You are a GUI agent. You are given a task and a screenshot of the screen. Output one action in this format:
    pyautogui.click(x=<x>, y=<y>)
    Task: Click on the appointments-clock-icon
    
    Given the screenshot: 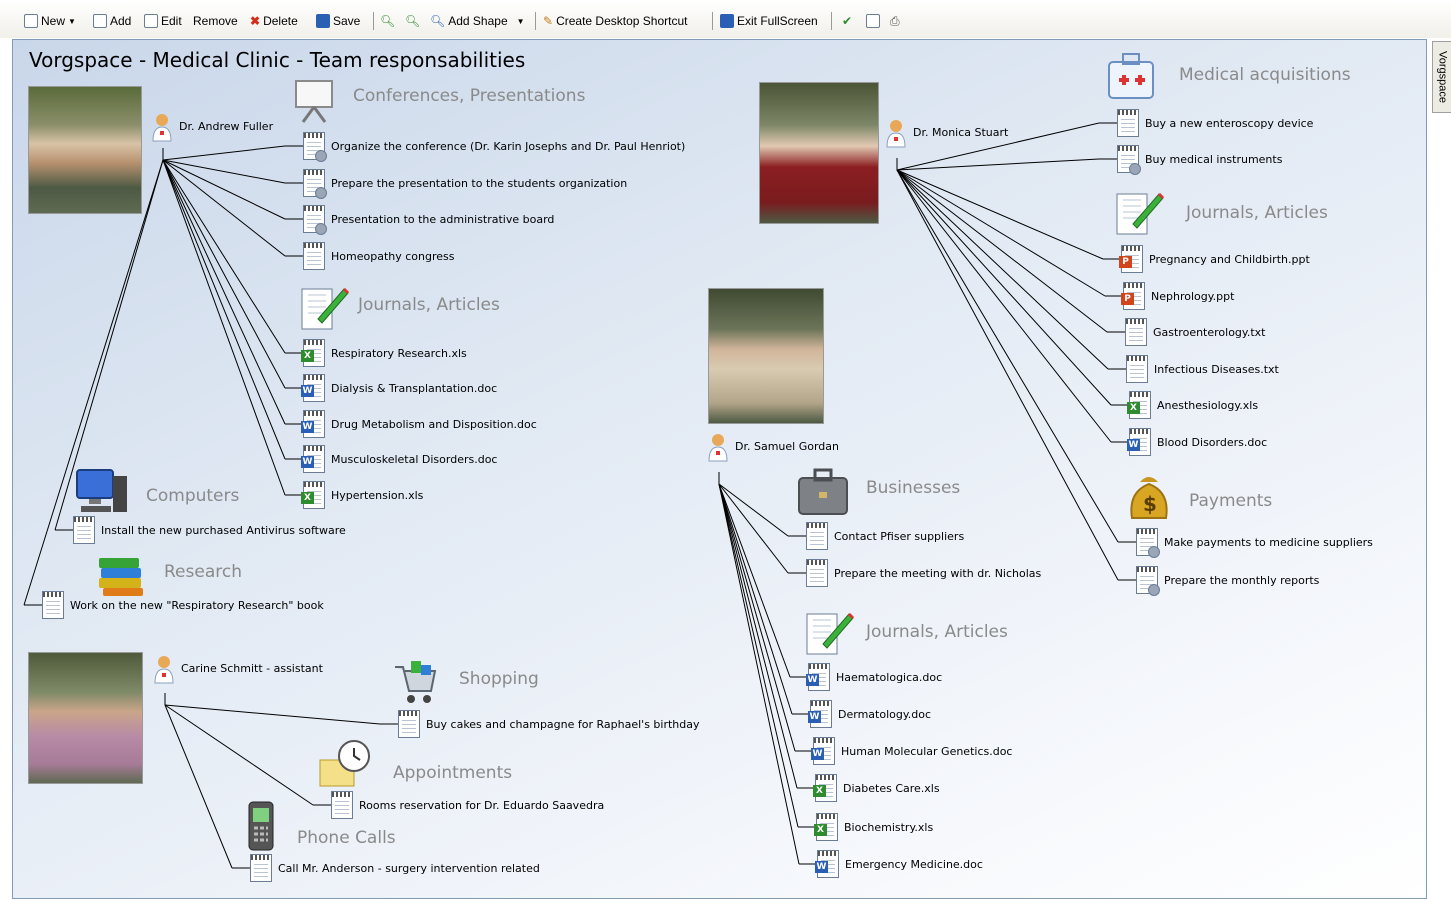 What is the action you would take?
    pyautogui.click(x=346, y=768)
    